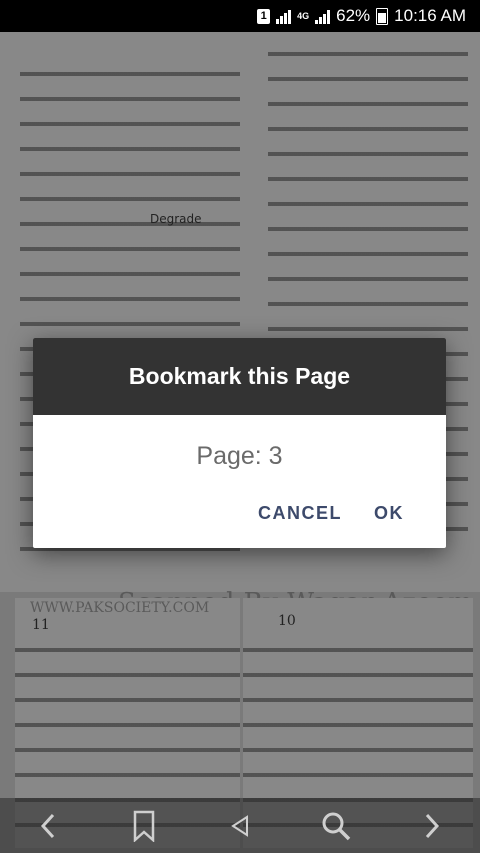 Image resolution: width=480 pixels, height=853 pixels. I want to click on forward-icon, so click(432, 826).